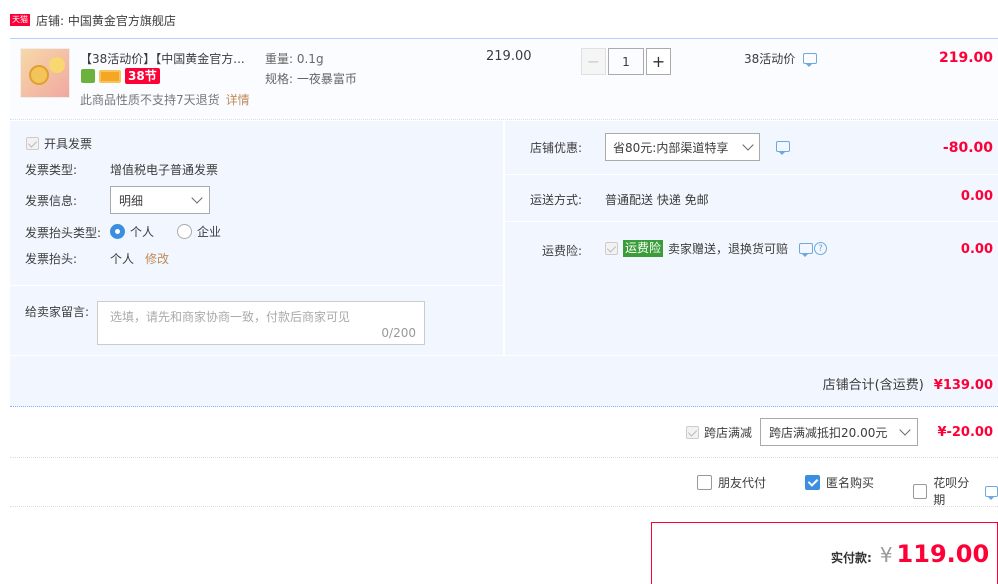 The image size is (998, 584). What do you see at coordinates (658, 61) in the screenshot?
I see `increase-button: +` at bounding box center [658, 61].